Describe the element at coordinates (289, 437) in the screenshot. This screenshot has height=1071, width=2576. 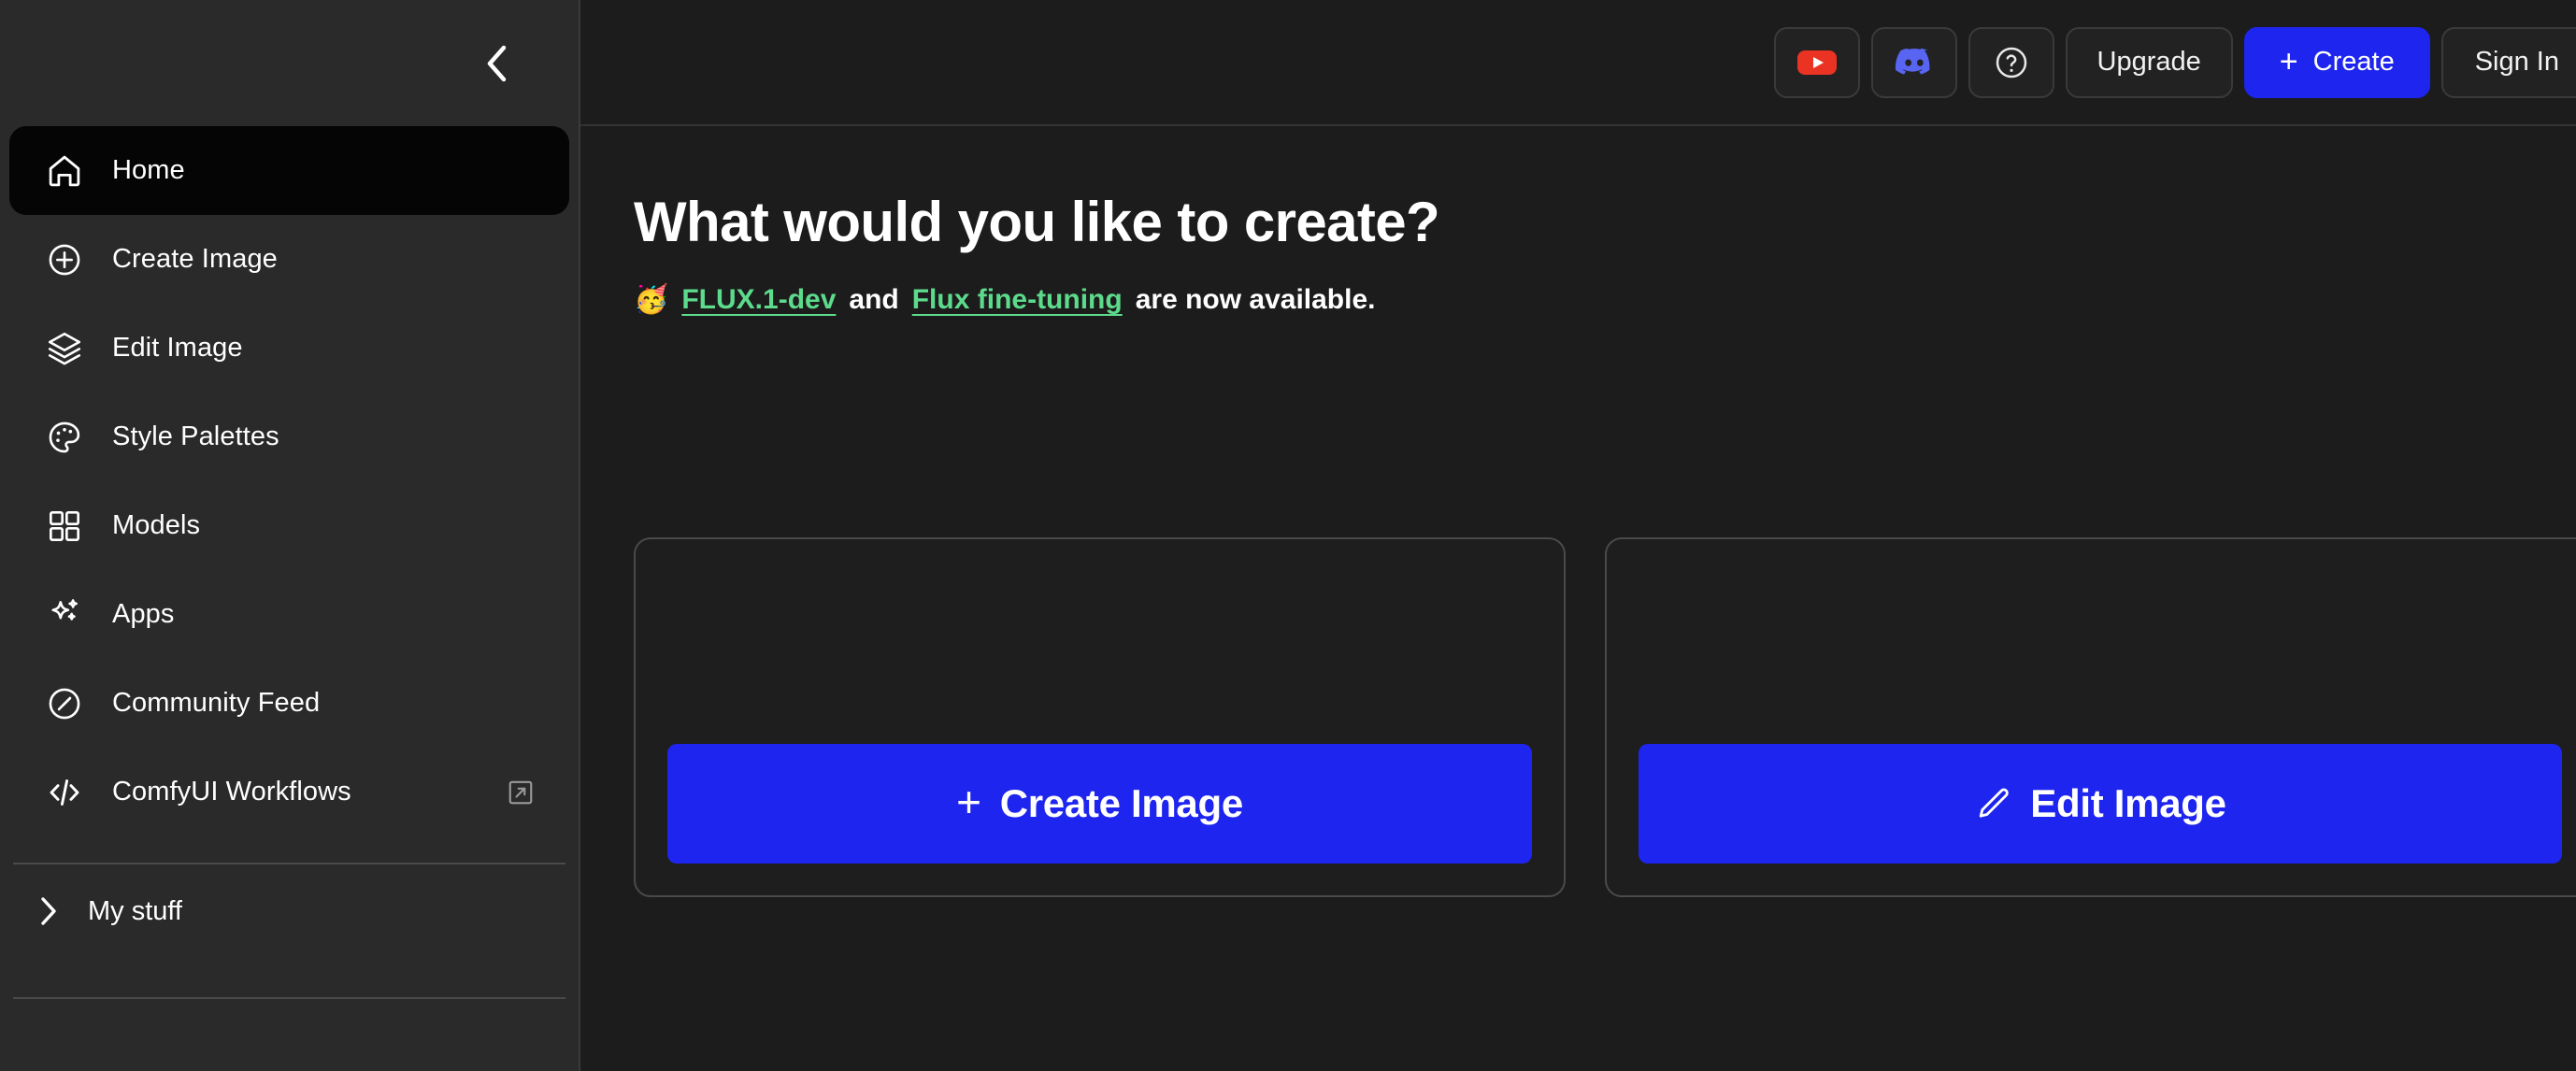
I see `sidebar-item-style-palettes: Style Palettes` at that location.